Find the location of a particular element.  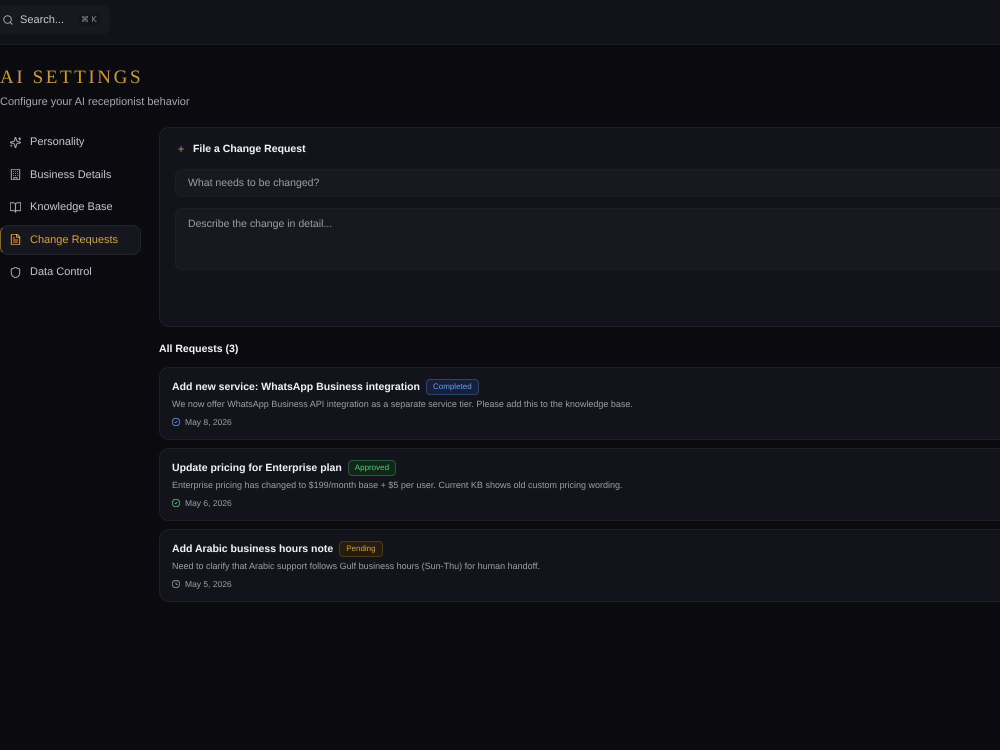

search-icon is located at coordinates (8, 19).